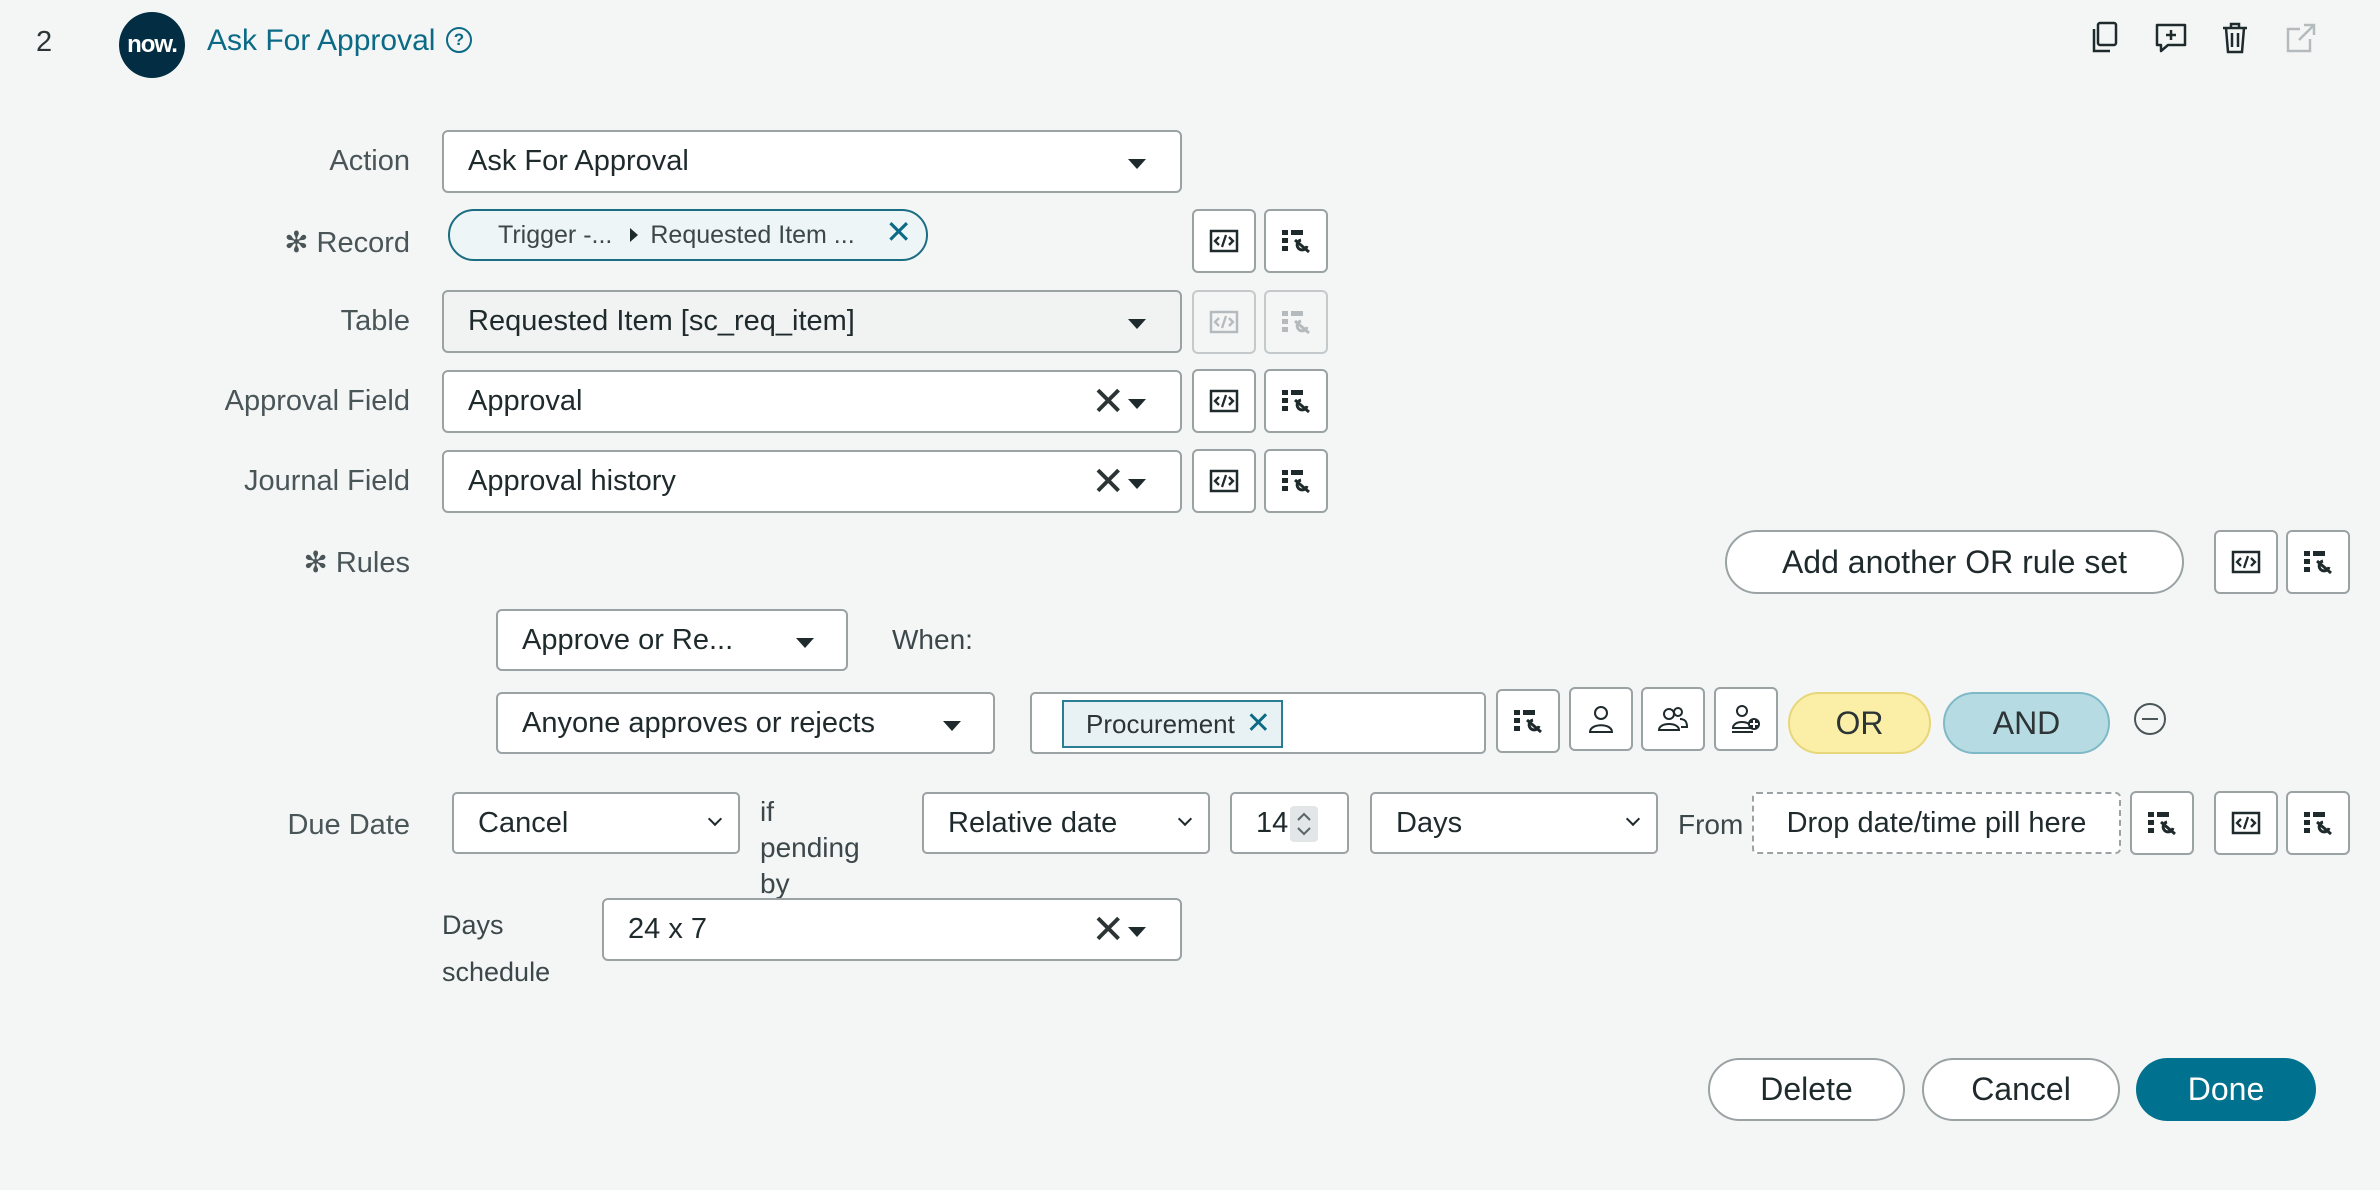  What do you see at coordinates (812, 401) in the screenshot?
I see `approval-field-select: Approval ✕` at bounding box center [812, 401].